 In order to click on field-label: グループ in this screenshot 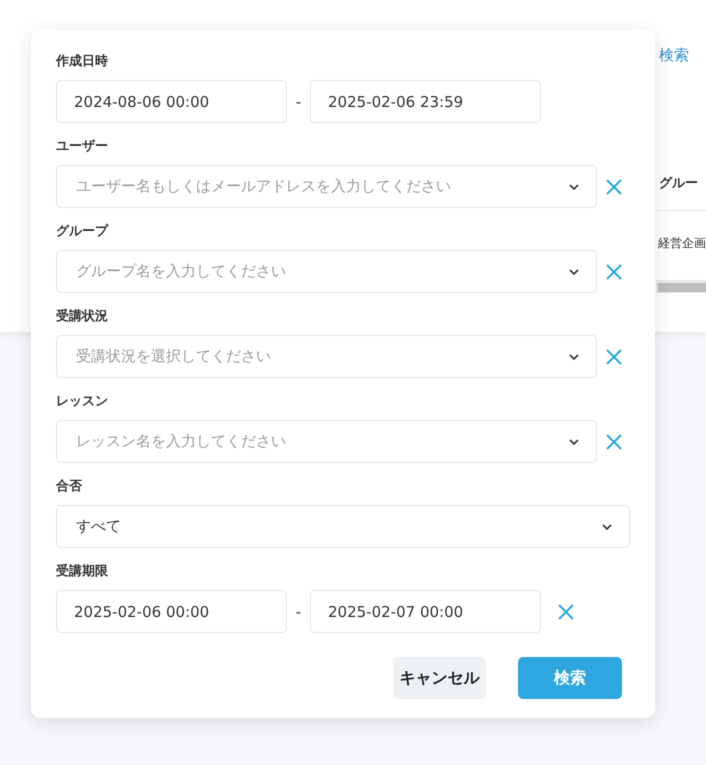, I will do `click(83, 231)`.